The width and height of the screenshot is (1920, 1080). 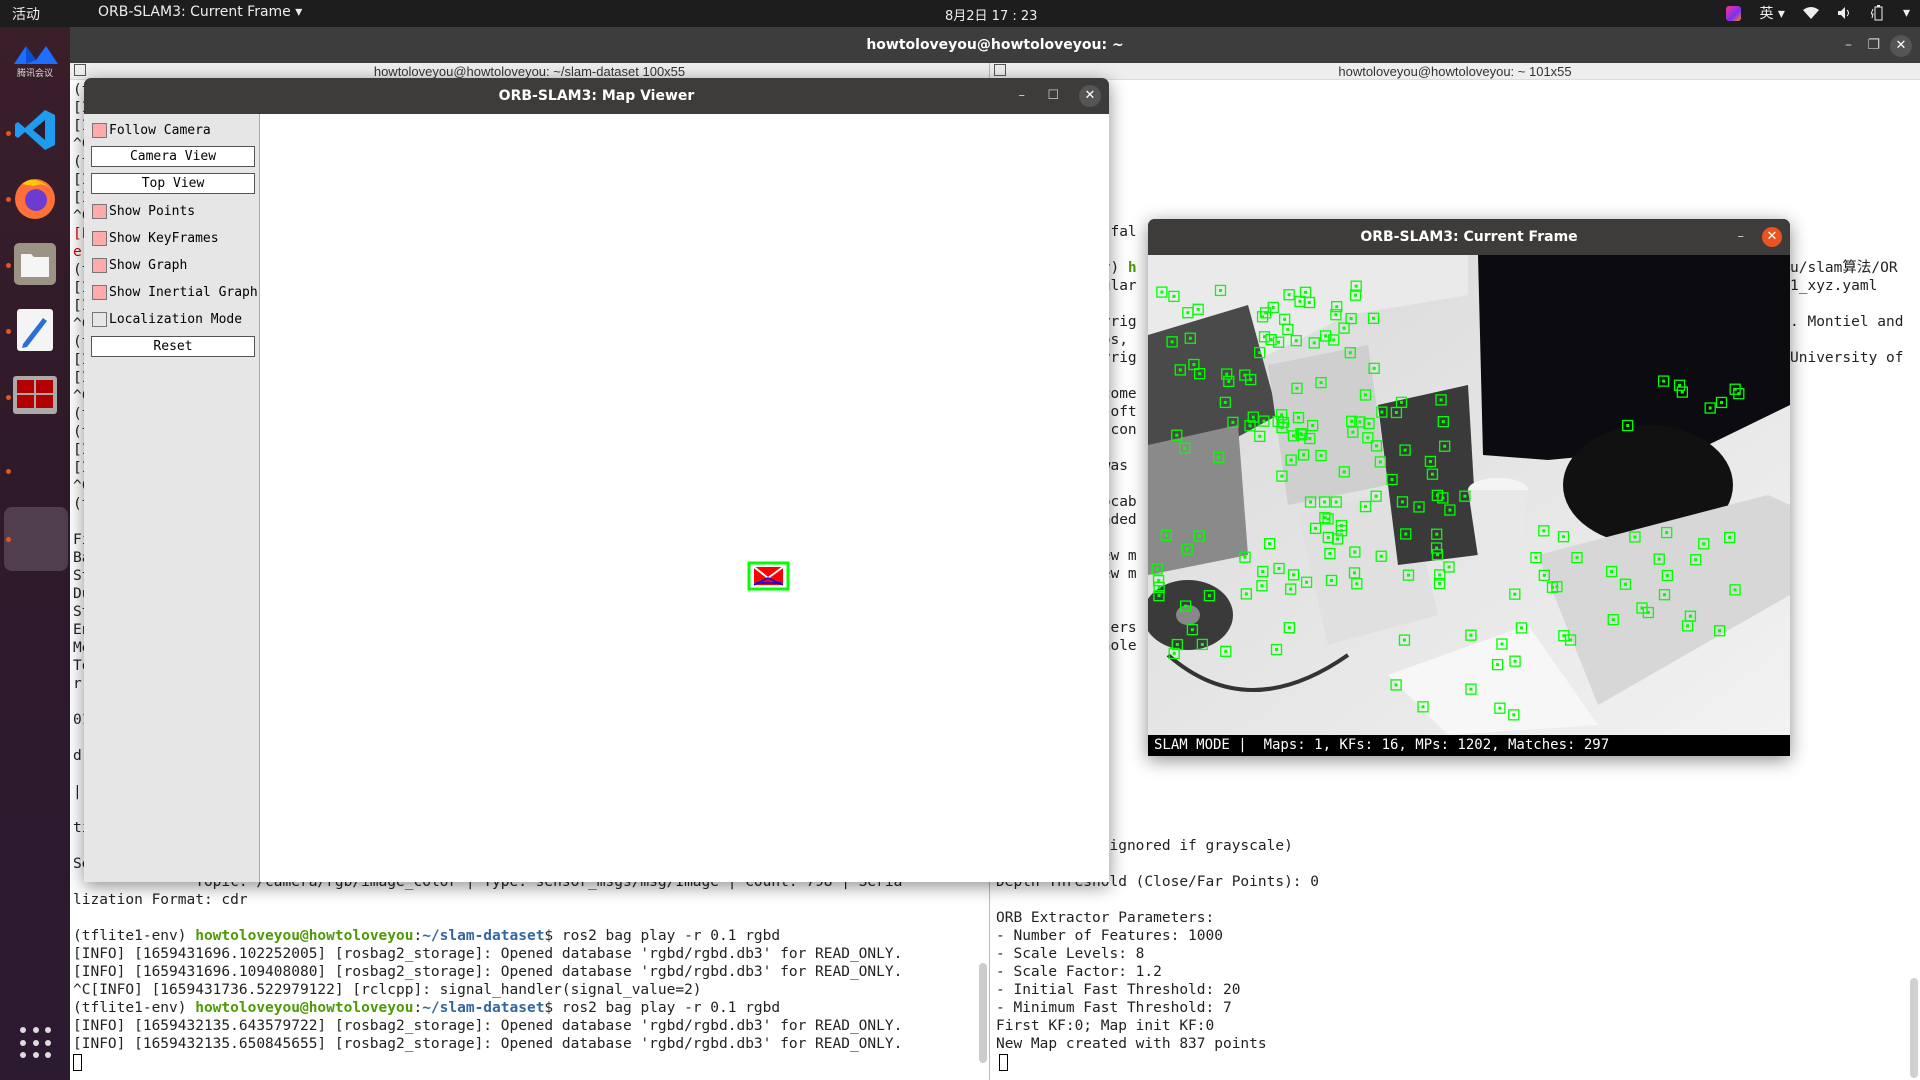 I want to click on dock-terminator, so click(x=35, y=395).